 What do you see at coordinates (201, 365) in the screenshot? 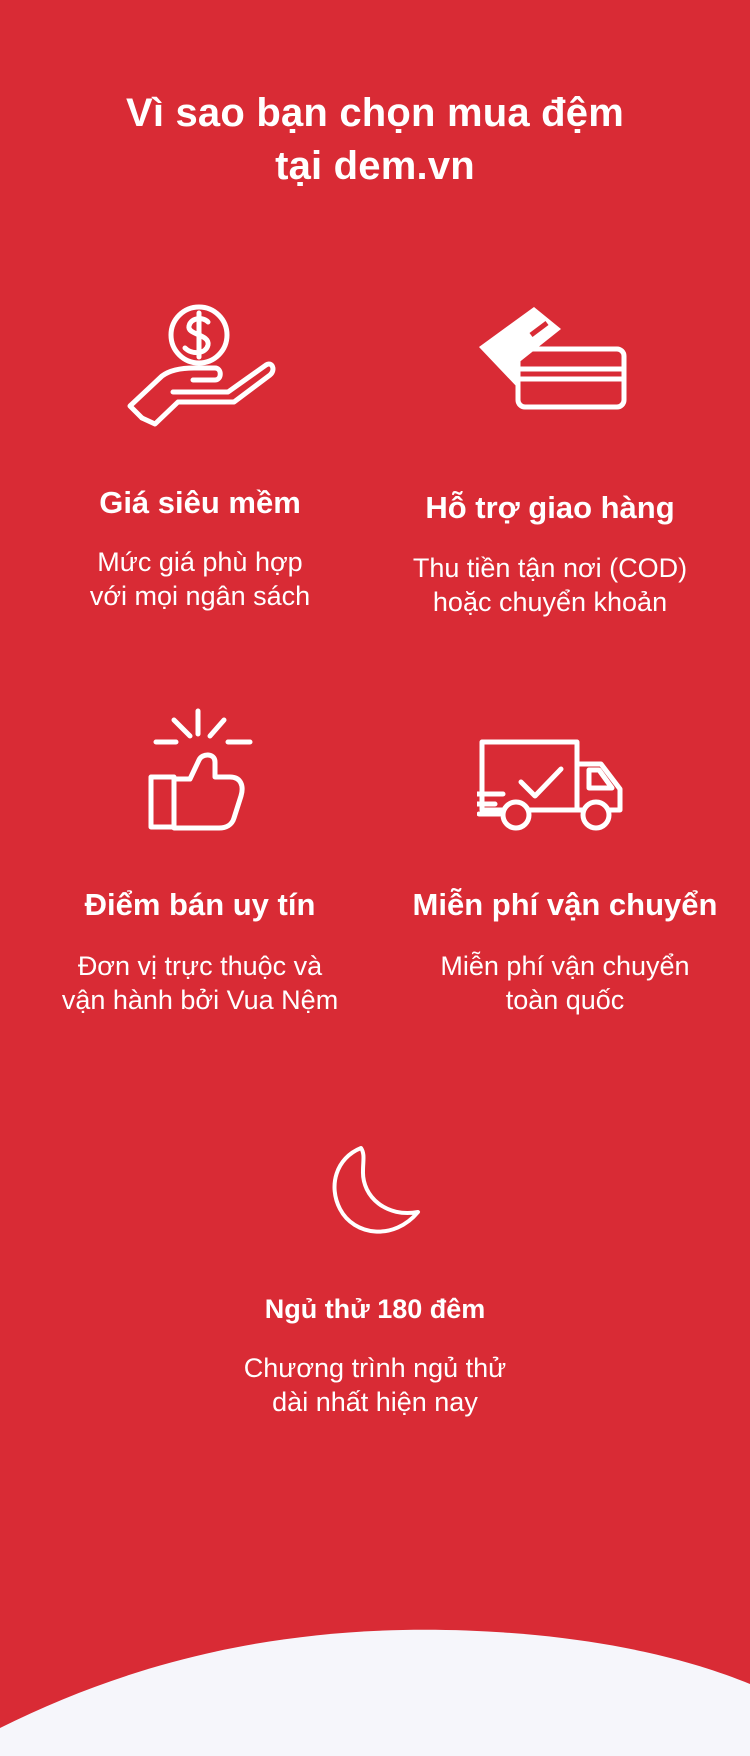
I see `dollar-hand-icon` at bounding box center [201, 365].